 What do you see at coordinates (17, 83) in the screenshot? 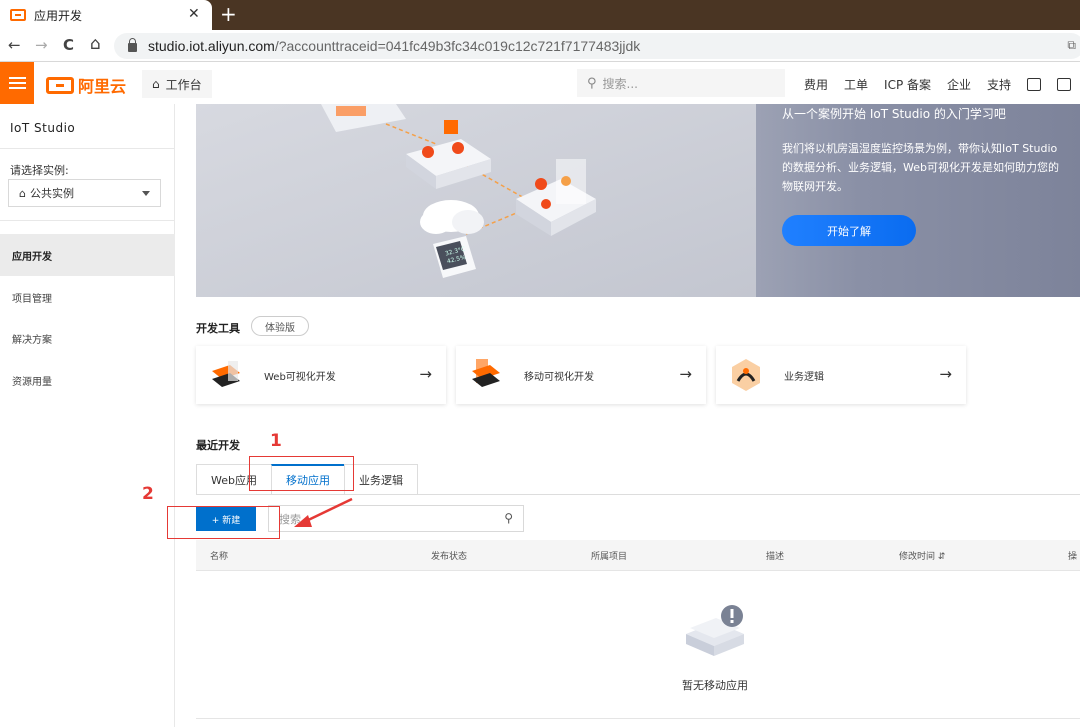
I see `menu-icon` at bounding box center [17, 83].